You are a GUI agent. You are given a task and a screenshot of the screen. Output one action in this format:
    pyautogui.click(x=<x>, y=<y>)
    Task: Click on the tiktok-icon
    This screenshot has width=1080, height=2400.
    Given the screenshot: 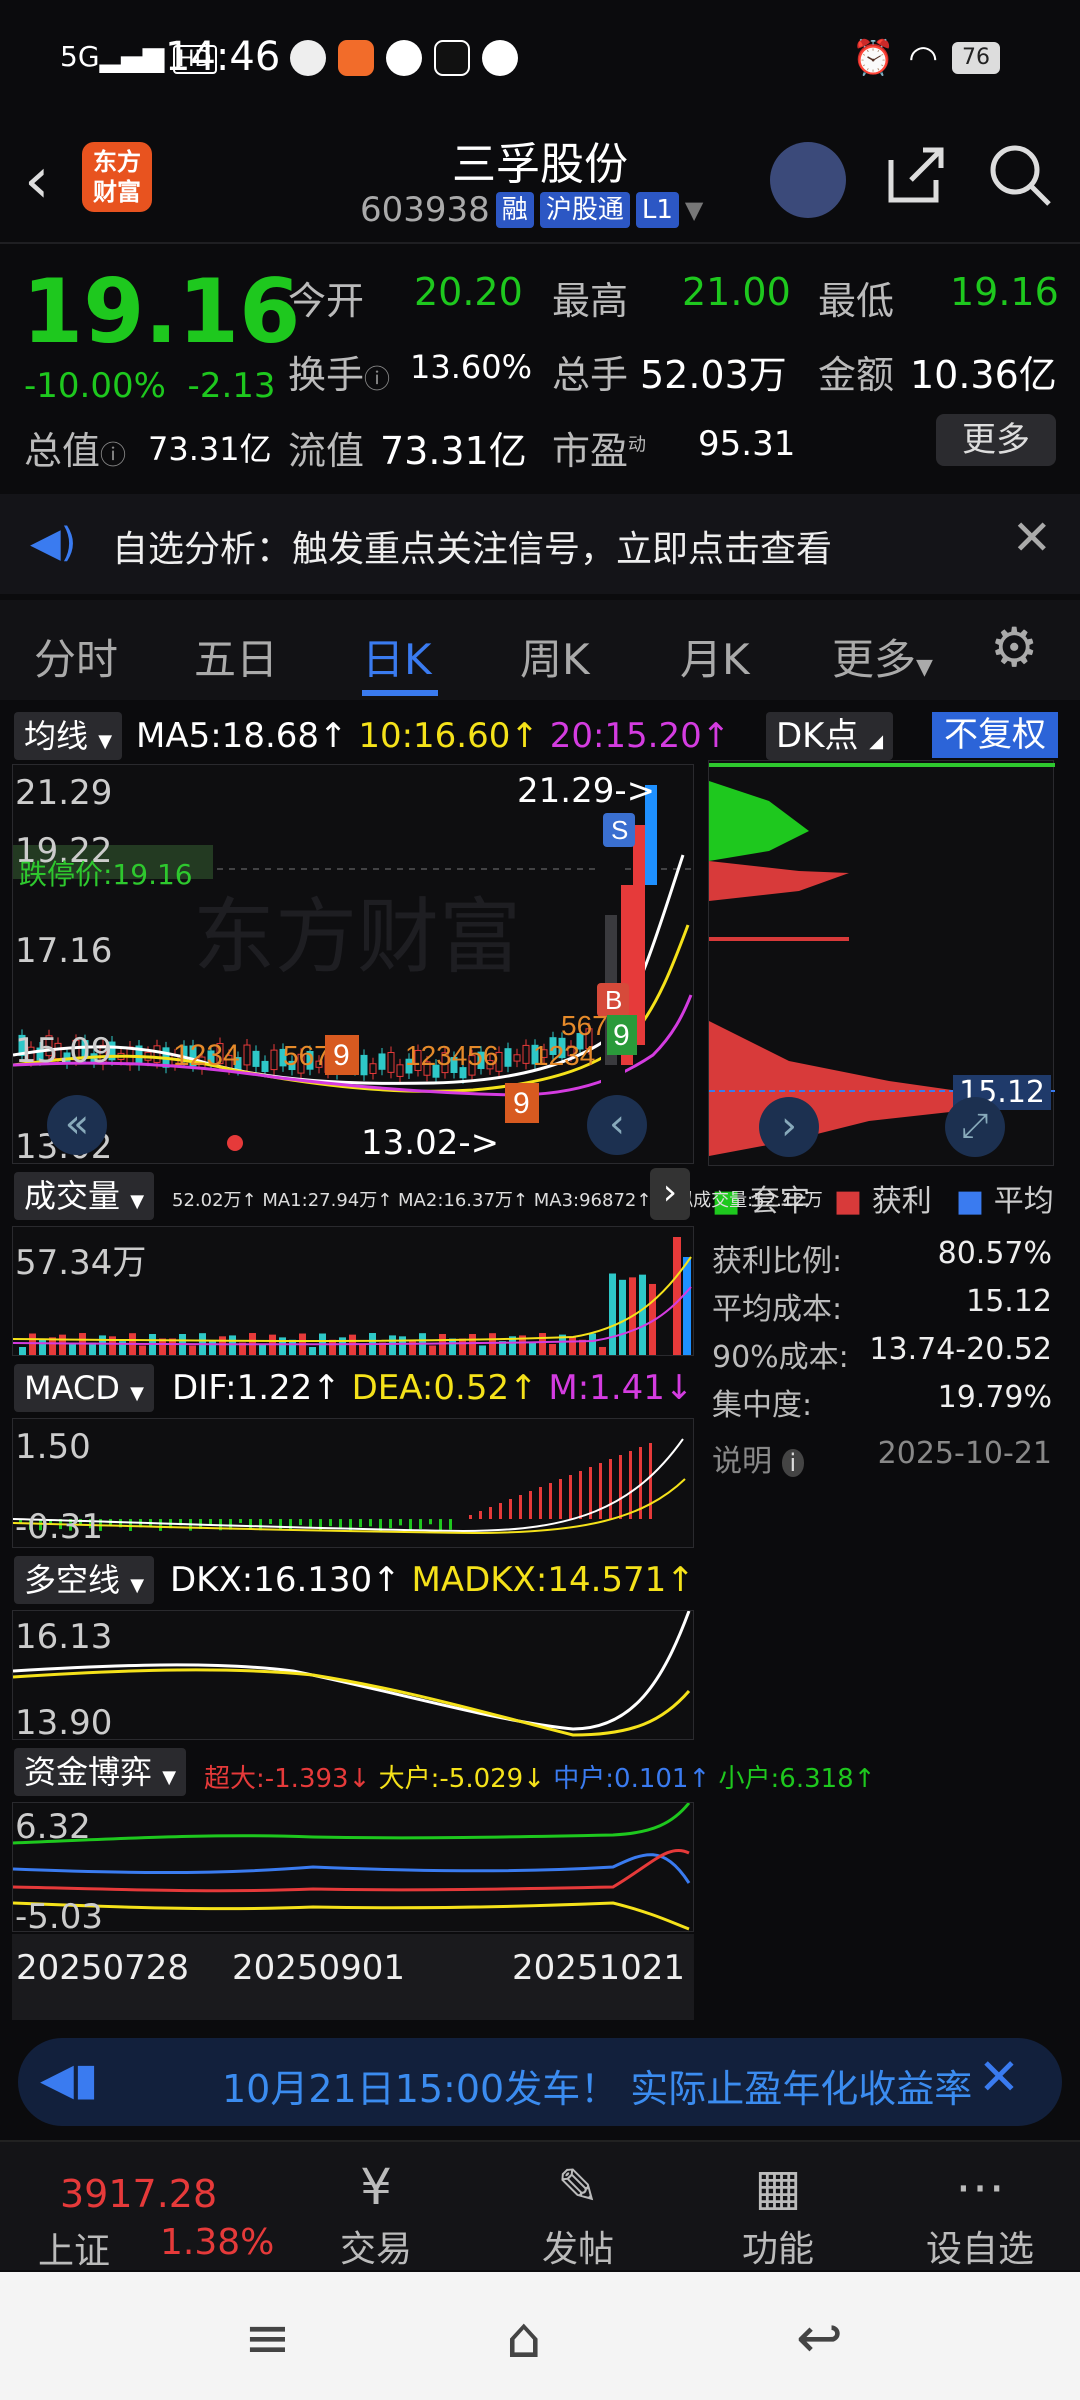 What is the action you would take?
    pyautogui.click(x=452, y=58)
    